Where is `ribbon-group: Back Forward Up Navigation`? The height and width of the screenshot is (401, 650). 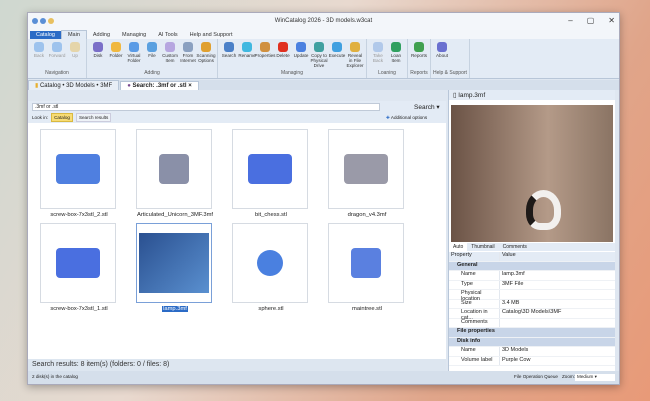 ribbon-group: Back Forward Up Navigation is located at coordinates (57, 58).